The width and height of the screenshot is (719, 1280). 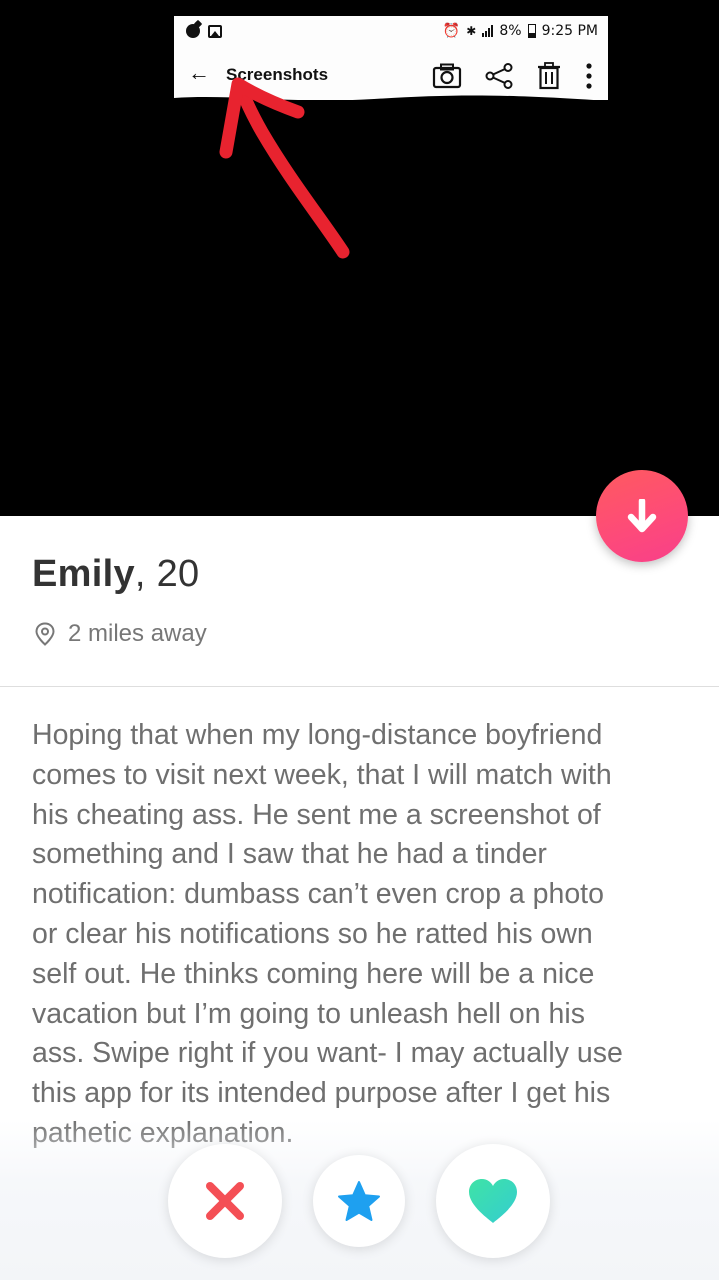 I want to click on super-like-button, so click(x=359, y=1201).